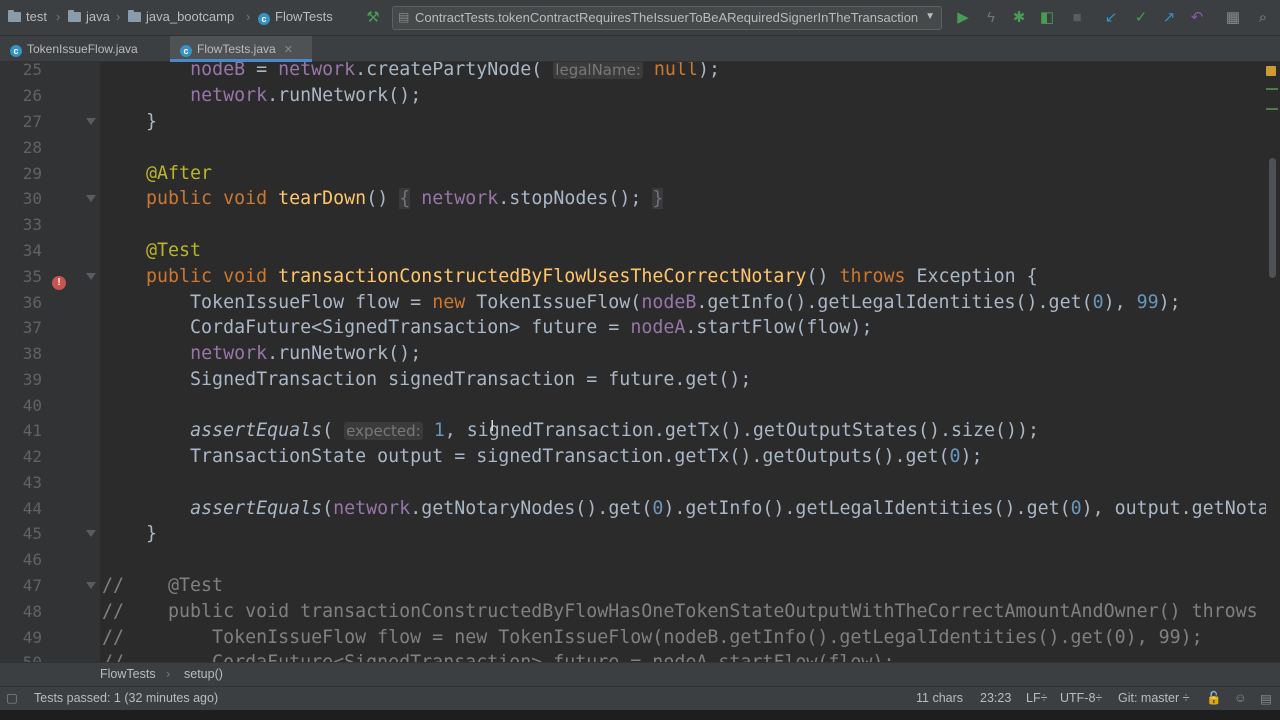 Image resolution: width=1280 pixels, height=720 pixels. I want to click on code-line: // @Test, so click(163, 585).